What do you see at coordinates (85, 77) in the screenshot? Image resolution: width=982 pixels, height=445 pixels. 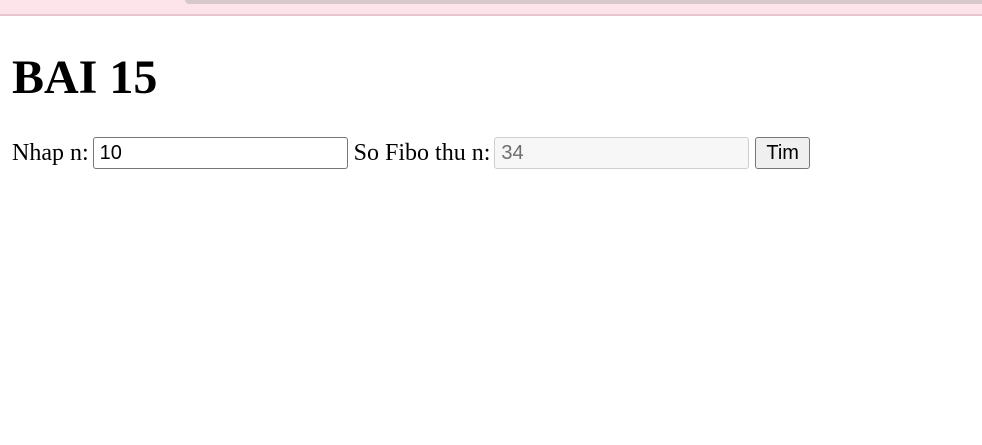 I see `page-title: BAI 15` at bounding box center [85, 77].